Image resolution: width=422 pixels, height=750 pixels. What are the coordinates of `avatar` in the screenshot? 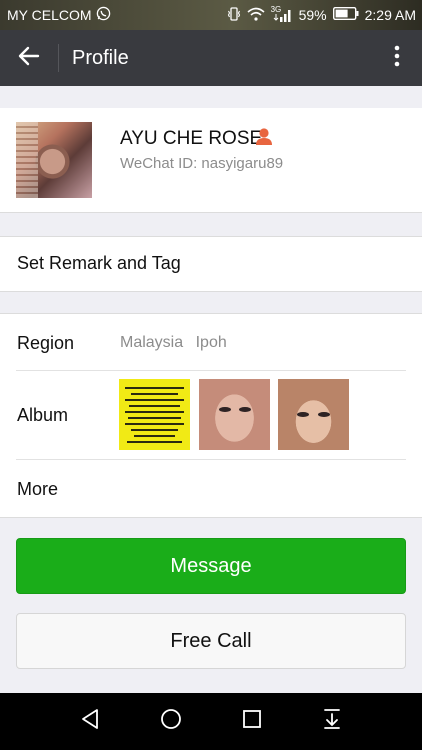 It's located at (54, 160).